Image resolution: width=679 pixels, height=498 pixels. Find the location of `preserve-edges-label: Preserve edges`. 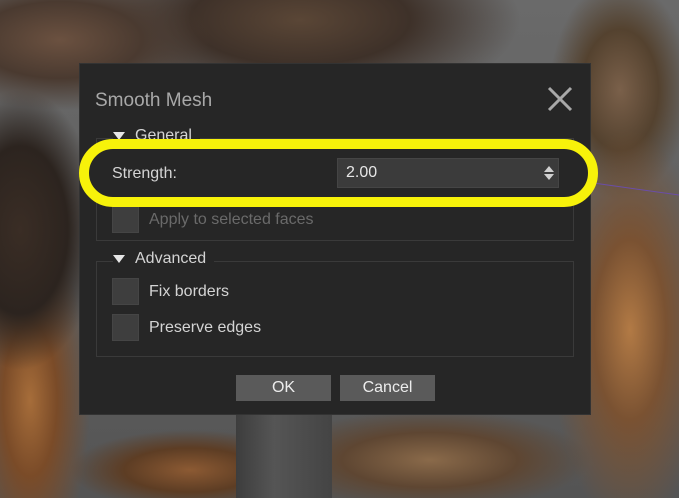

preserve-edges-label: Preserve edges is located at coordinates (205, 327).